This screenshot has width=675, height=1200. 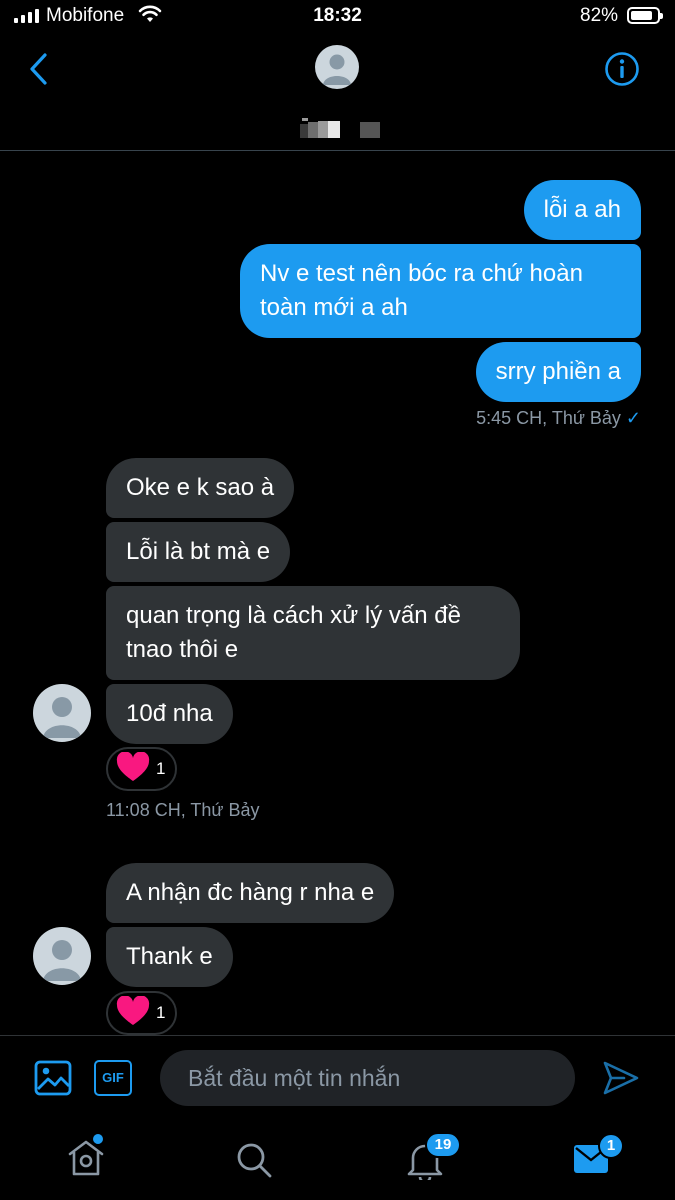 I want to click on read-check-icon: ✓, so click(x=633, y=418).